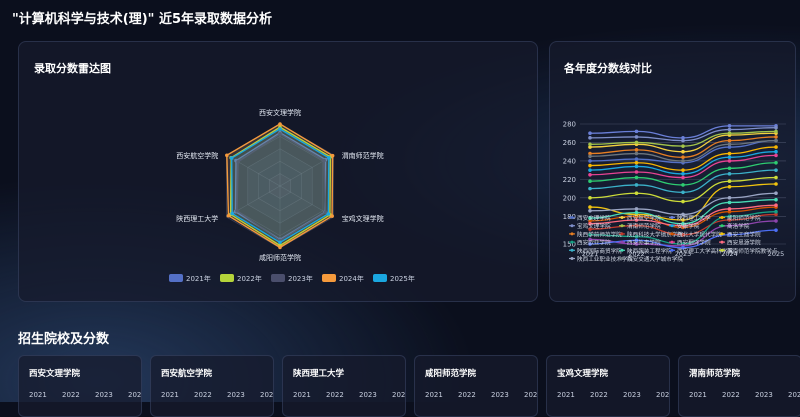 The width and height of the screenshot is (800, 417). What do you see at coordinates (644, 243) in the screenshot?
I see `legend-label: 西安外事学院` at bounding box center [644, 243].